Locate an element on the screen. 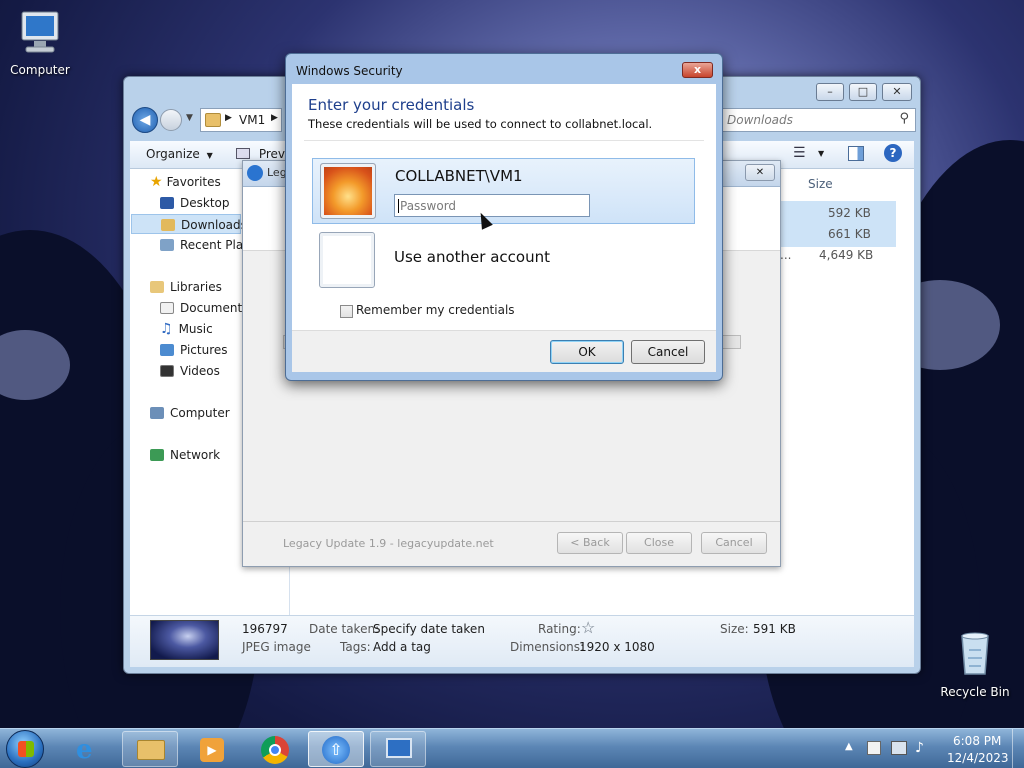 The height and width of the screenshot is (768, 1024). nav-videos: Videos is located at coordinates (190, 371).